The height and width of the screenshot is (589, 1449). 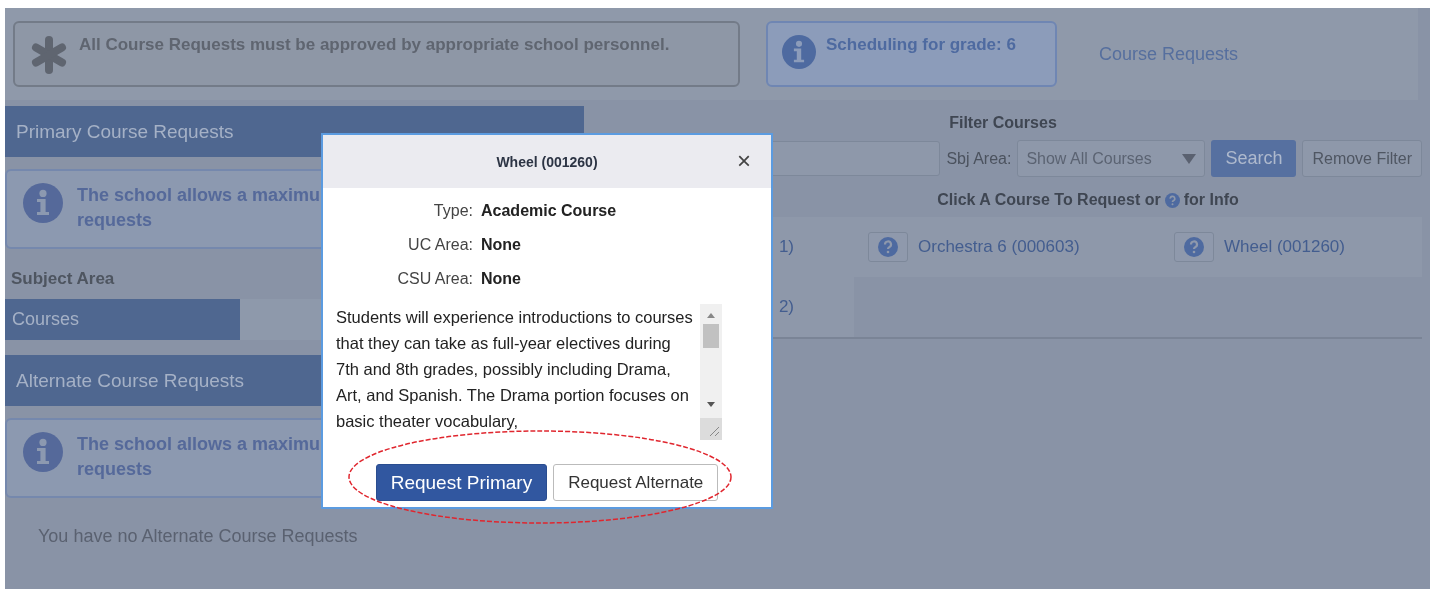 What do you see at coordinates (434, 279) in the screenshot?
I see `field-label: CSU Area:` at bounding box center [434, 279].